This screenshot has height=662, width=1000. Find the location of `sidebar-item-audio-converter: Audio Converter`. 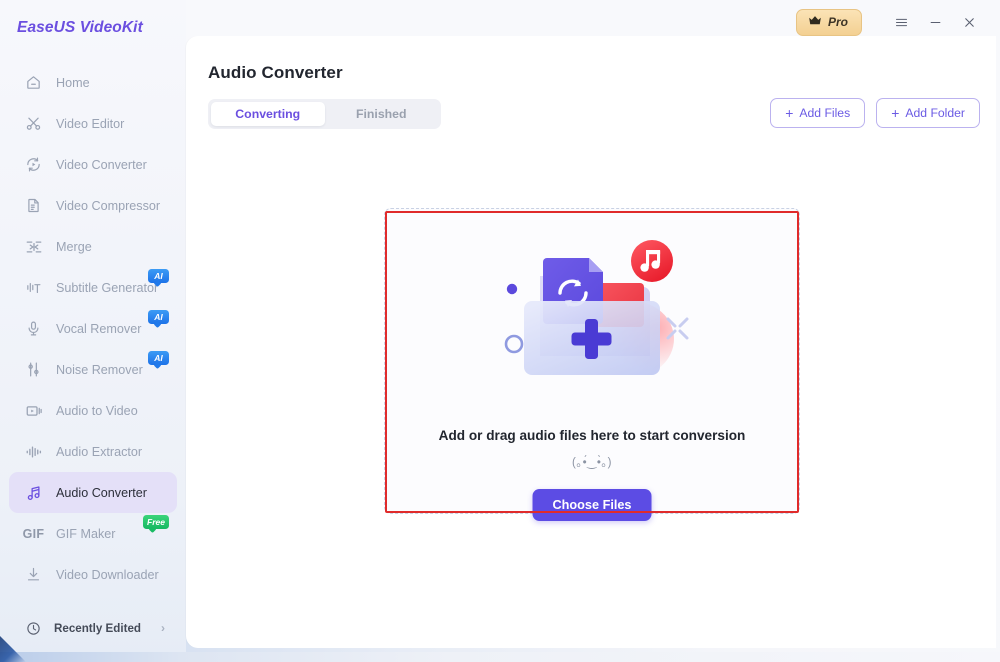

sidebar-item-audio-converter: Audio Converter is located at coordinates (93, 492).